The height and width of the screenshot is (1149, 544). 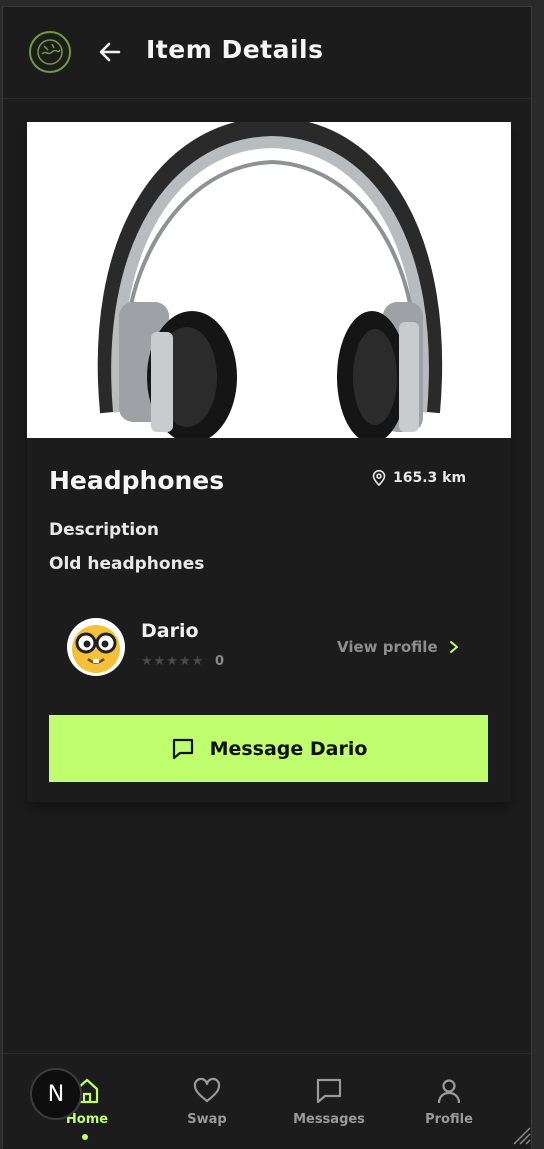 I want to click on item-name: Headphones, so click(x=137, y=480).